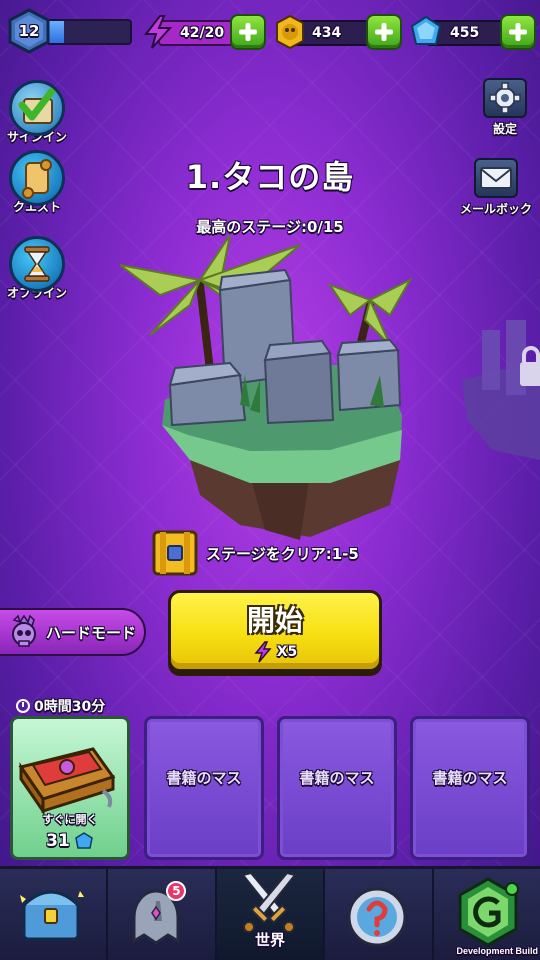 The image size is (540, 960). I want to click on bottom-nav: 5 世界 Development Build, so click(270, 913).